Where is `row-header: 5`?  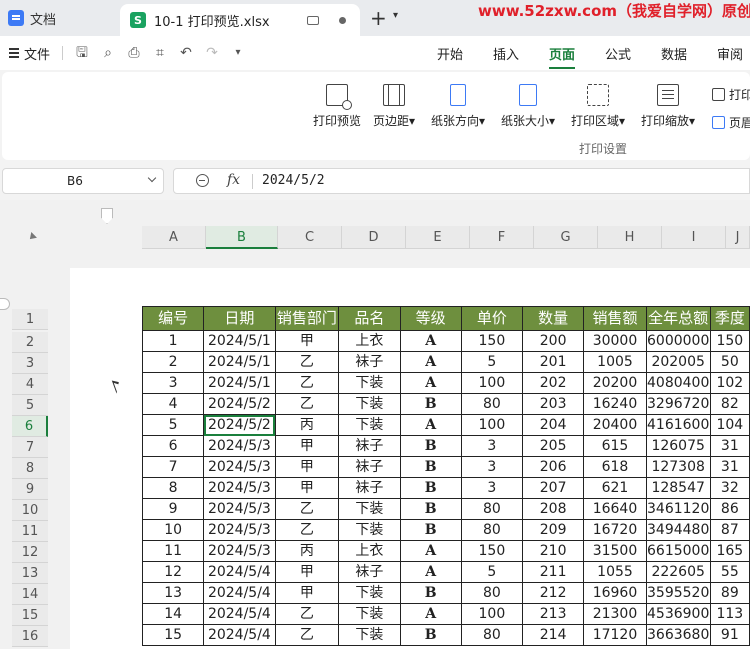 row-header: 5 is located at coordinates (30, 405).